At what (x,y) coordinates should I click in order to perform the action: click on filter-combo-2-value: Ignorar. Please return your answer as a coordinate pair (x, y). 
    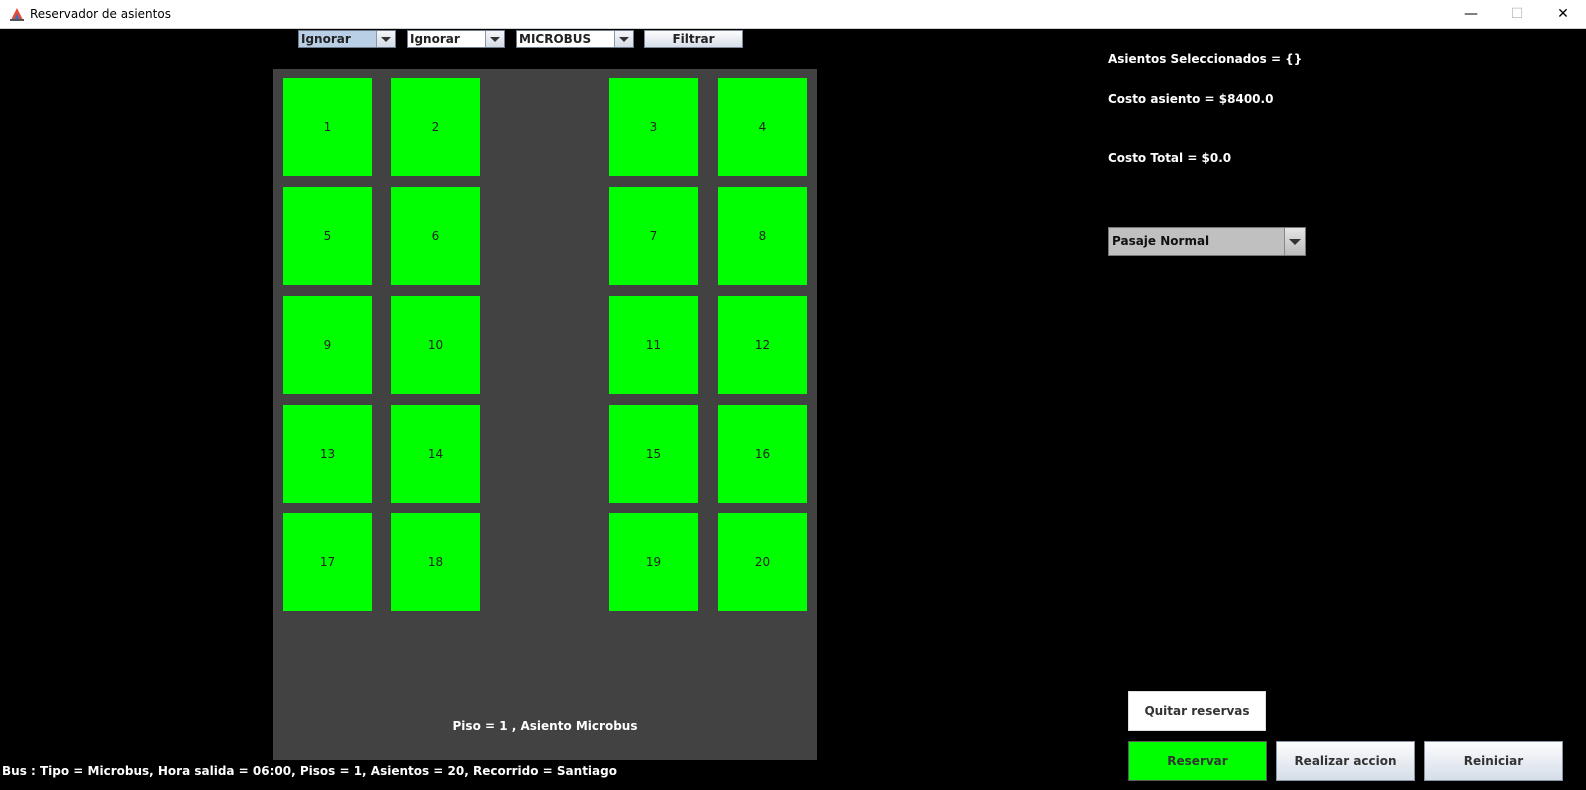
    Looking at the image, I should click on (447, 39).